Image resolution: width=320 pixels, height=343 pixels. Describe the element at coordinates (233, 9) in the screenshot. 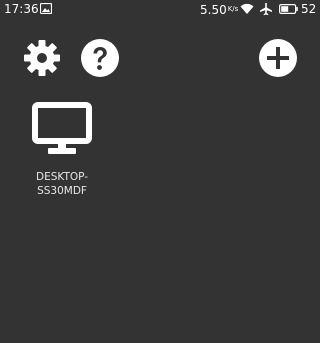

I see `network-speed-unit: K/s` at that location.